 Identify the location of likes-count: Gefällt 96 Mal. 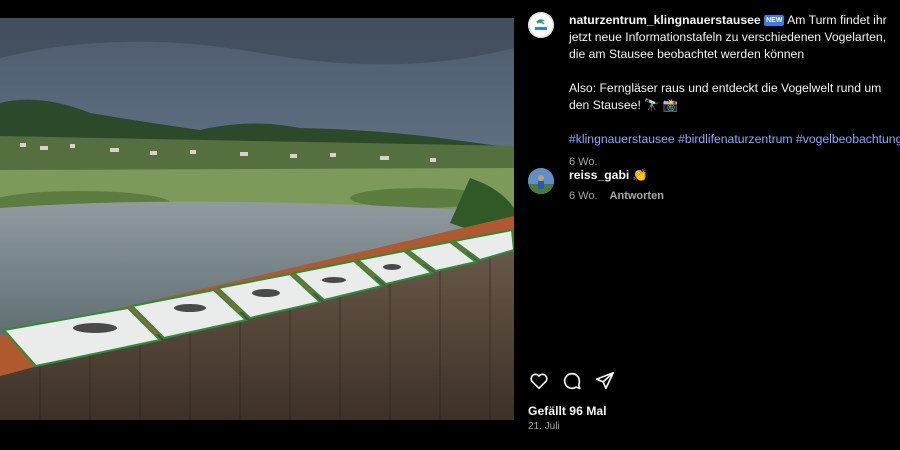
(567, 411).